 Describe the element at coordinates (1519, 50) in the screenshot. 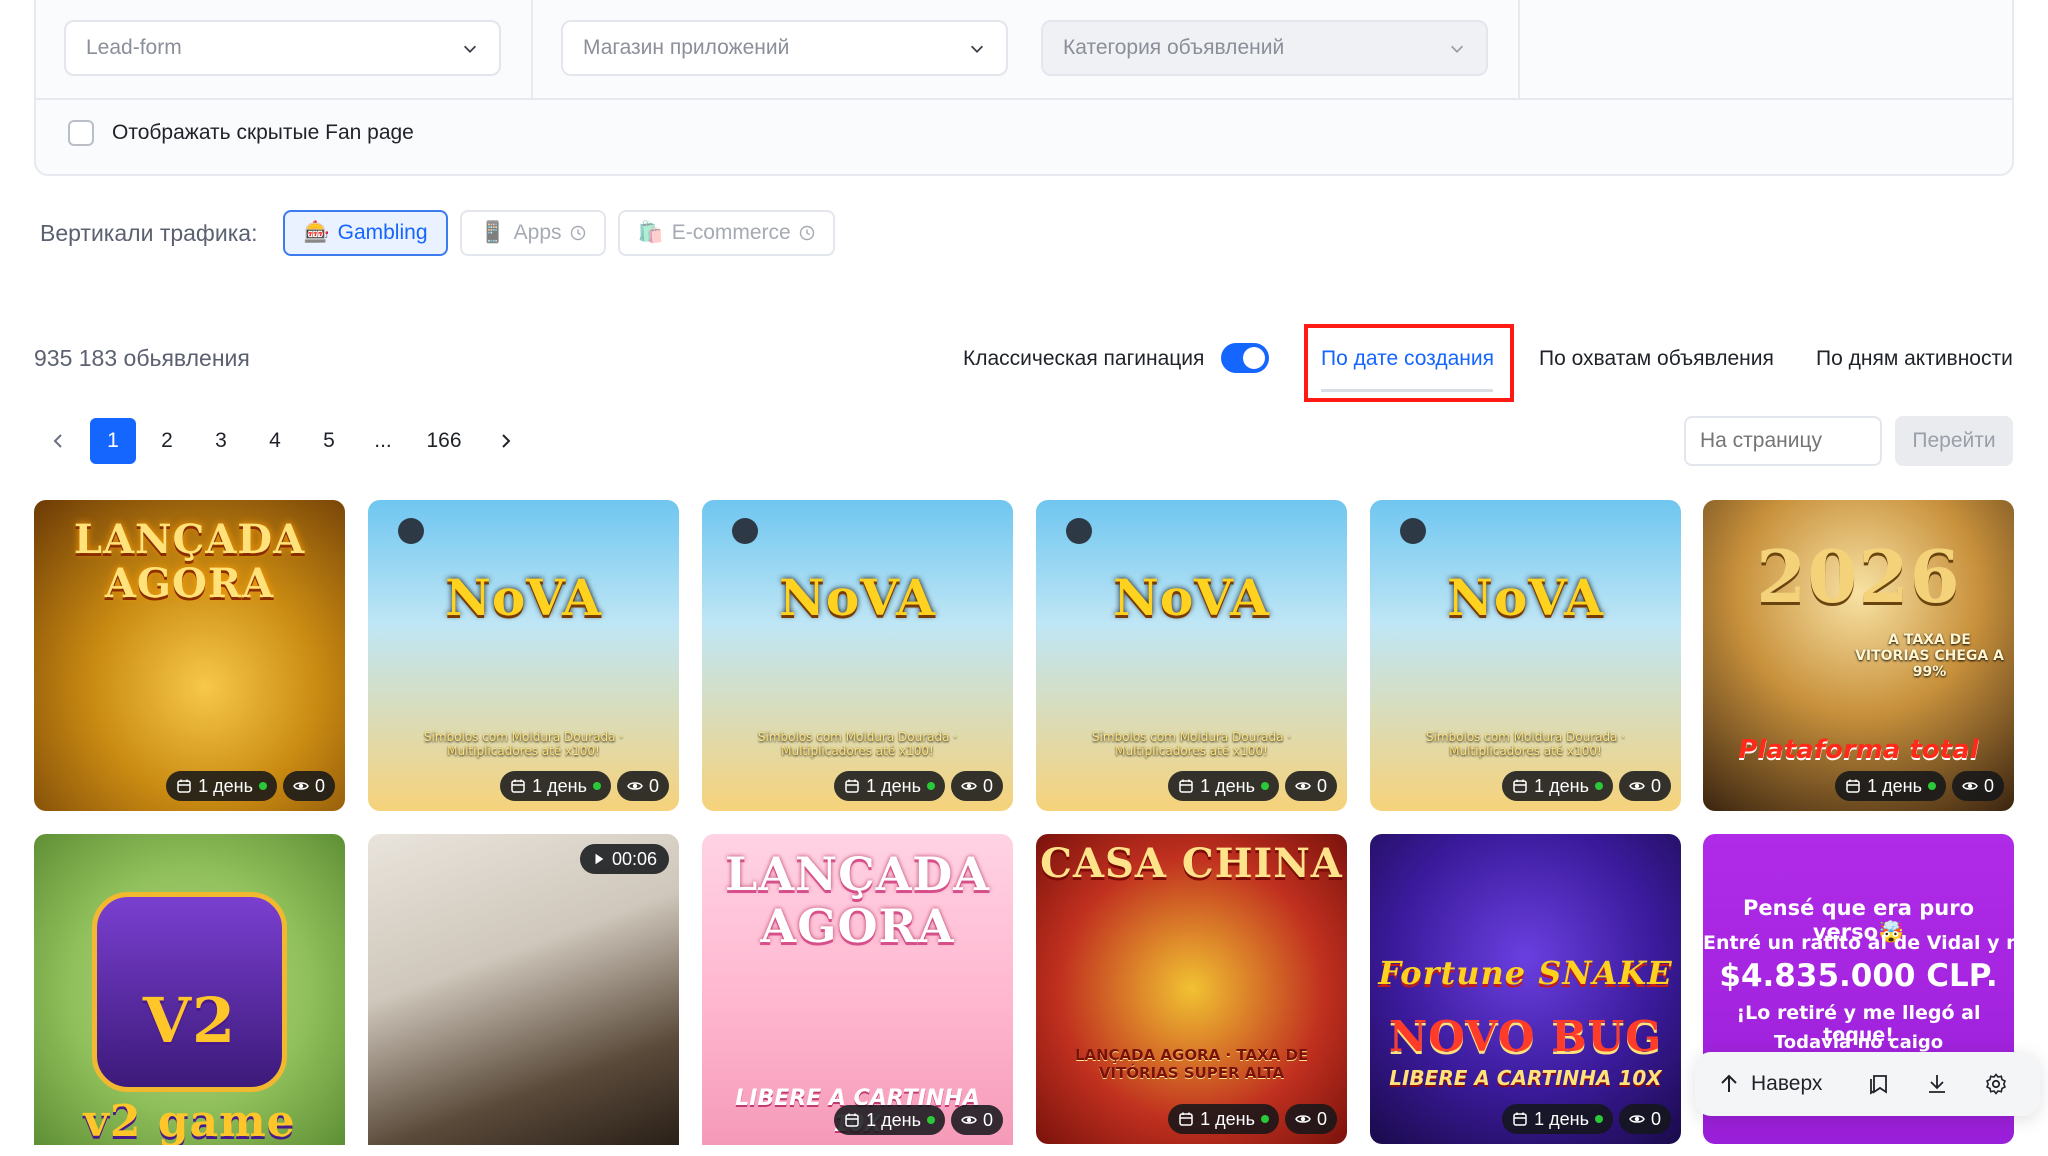

I see `filter-divider` at that location.